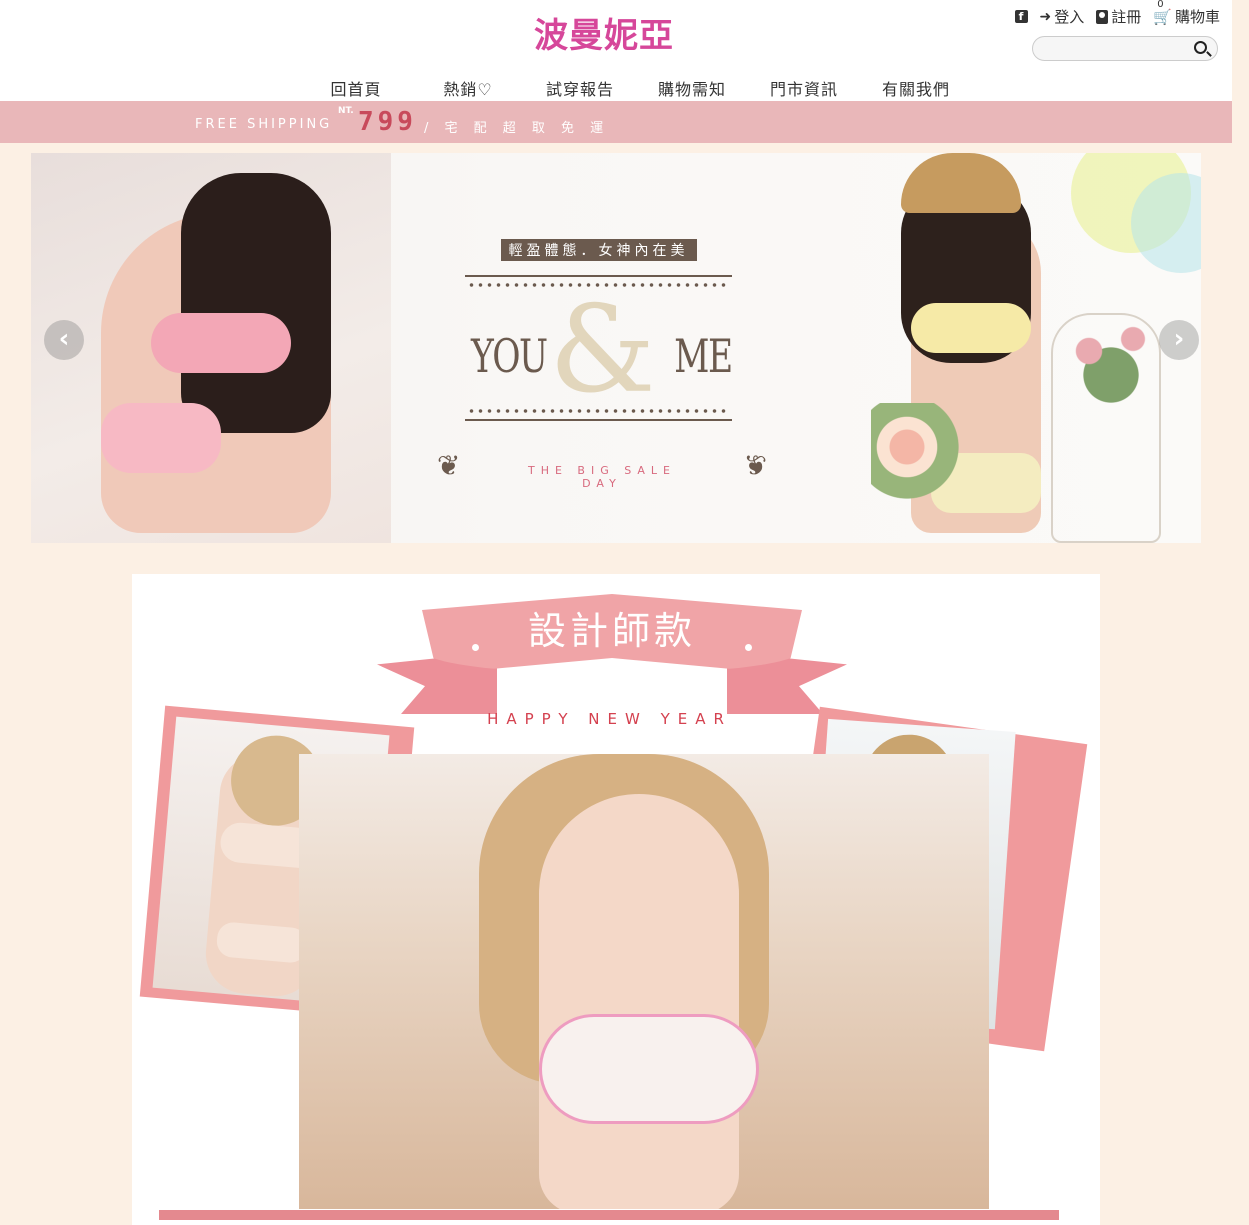 The width and height of the screenshot is (1249, 1225). What do you see at coordinates (1045, 16) in the screenshot?
I see `sign-in-icon: ➜` at bounding box center [1045, 16].